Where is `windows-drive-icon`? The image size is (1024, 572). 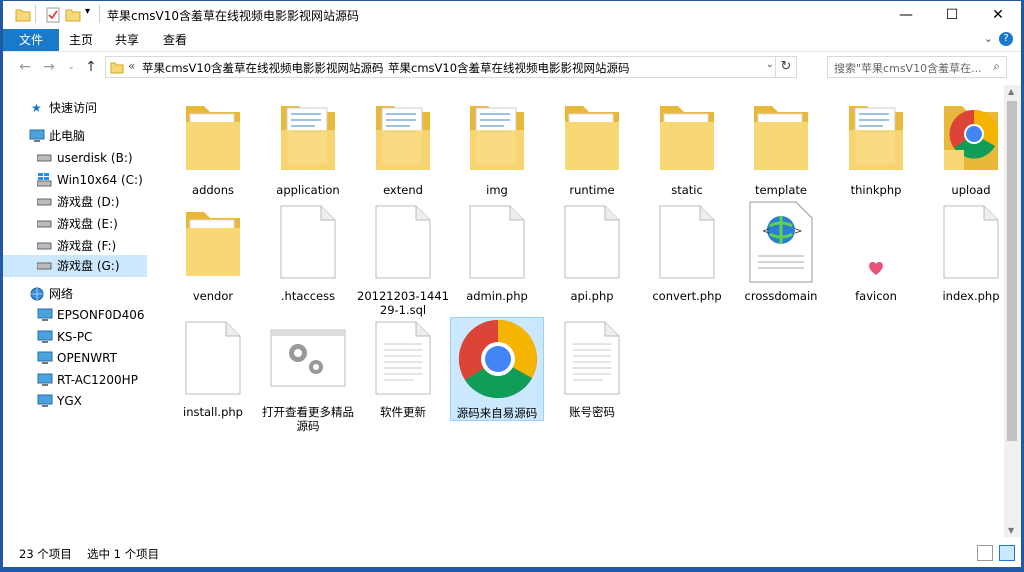
windows-drive-icon is located at coordinates (44, 180).